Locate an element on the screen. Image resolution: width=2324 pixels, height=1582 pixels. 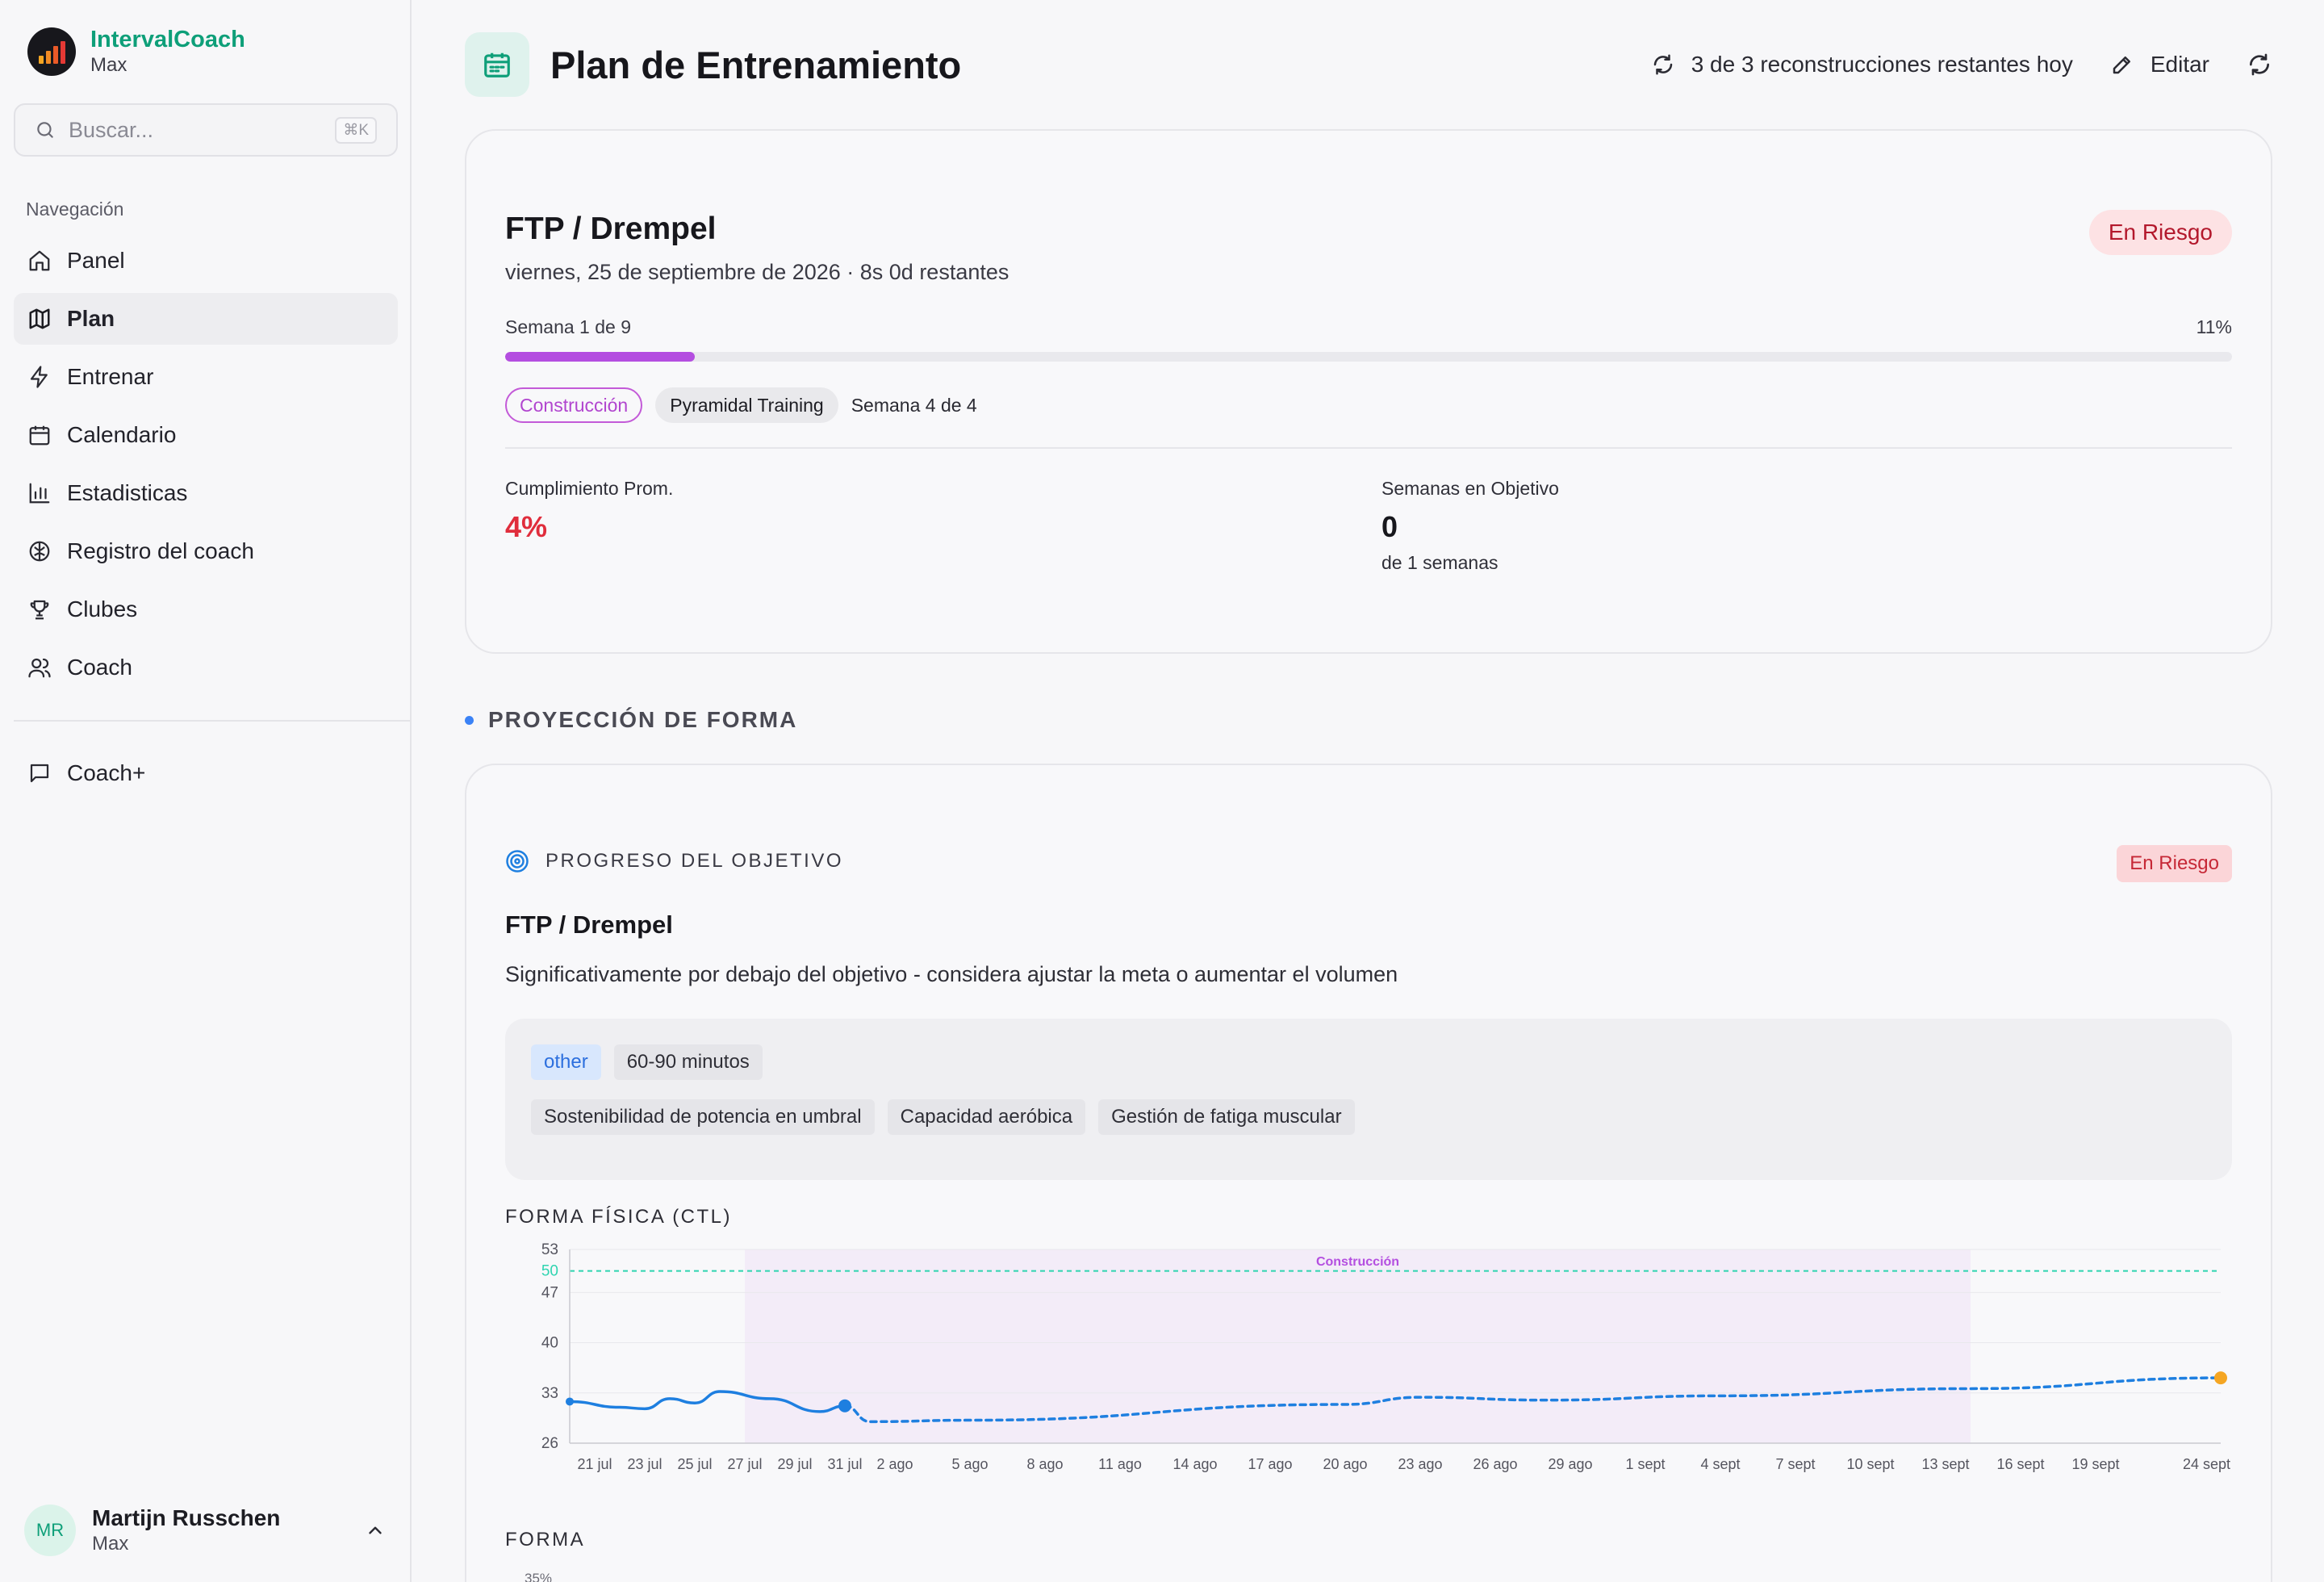
nav-item-plan: Plan is located at coordinates (206, 319).